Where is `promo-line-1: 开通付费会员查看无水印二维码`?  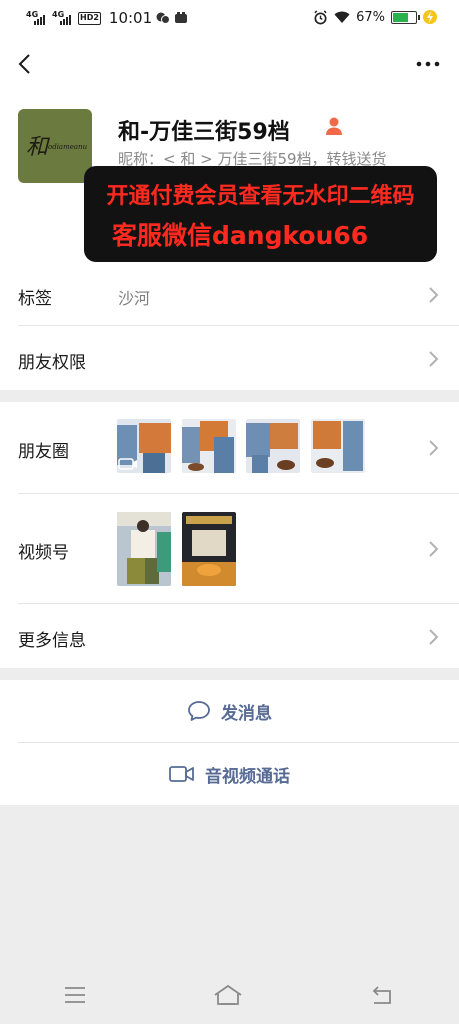 promo-line-1: 开通付费会员查看无水印二维码 is located at coordinates (260, 196).